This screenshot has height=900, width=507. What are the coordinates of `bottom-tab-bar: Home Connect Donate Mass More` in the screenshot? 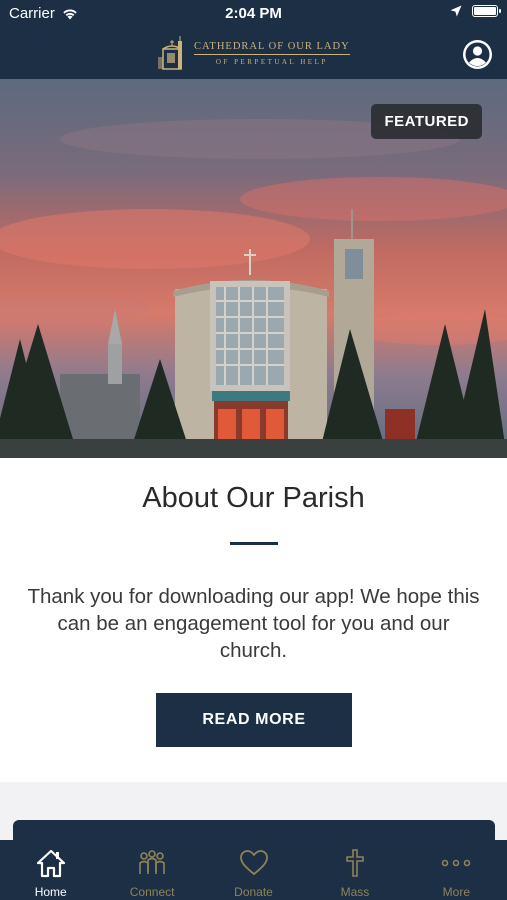 It's located at (253, 870).